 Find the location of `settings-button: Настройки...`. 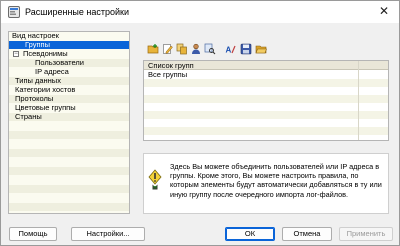

settings-button: Настройки... is located at coordinates (108, 234).